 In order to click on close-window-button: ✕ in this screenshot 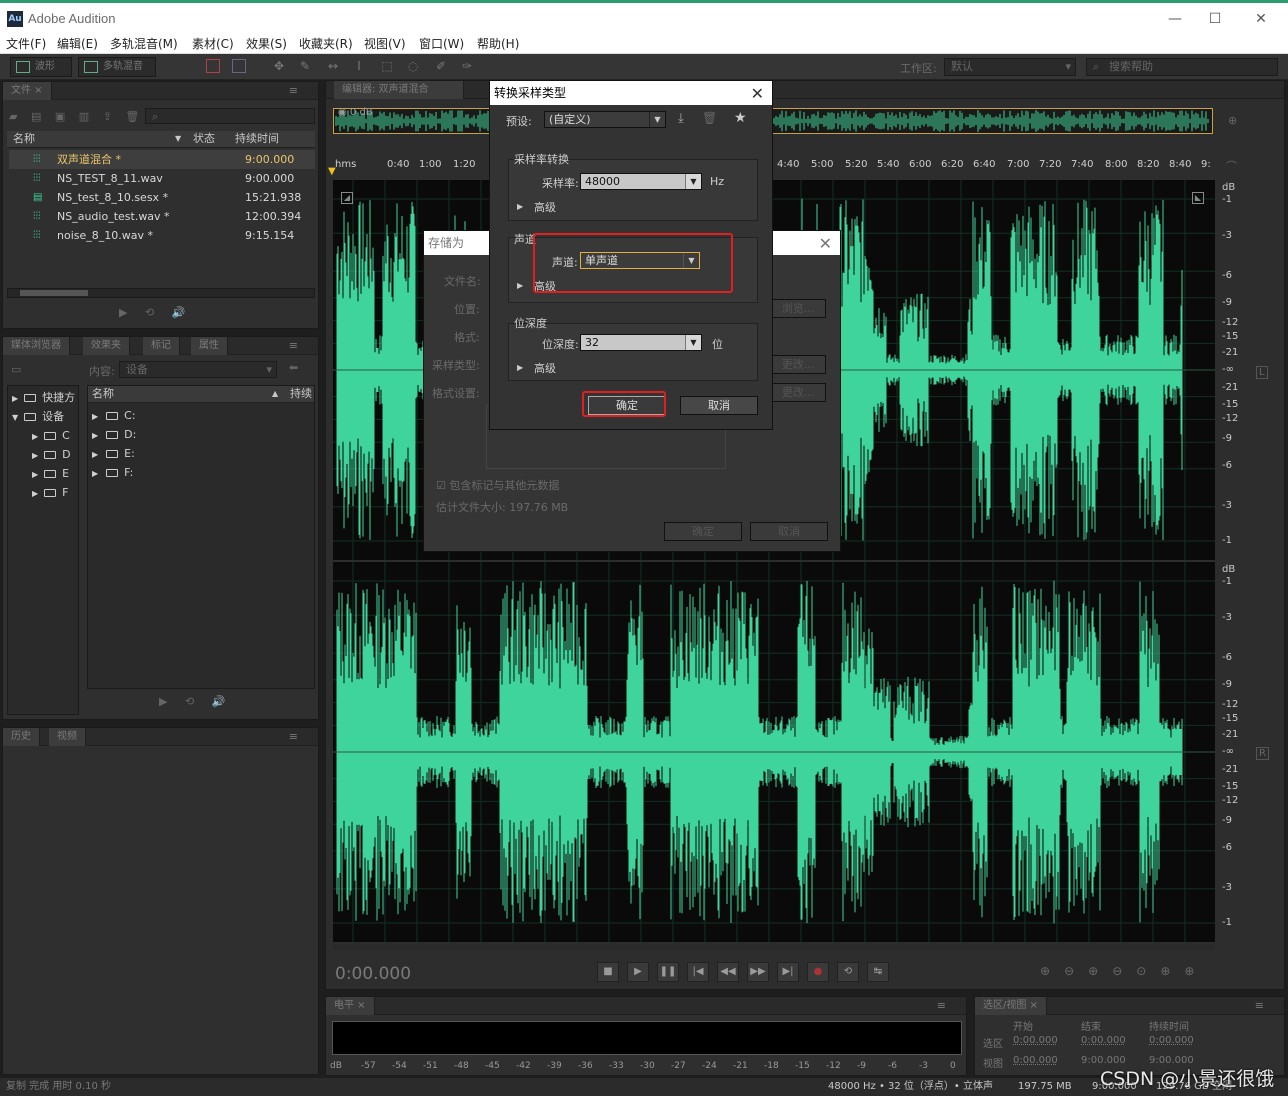, I will do `click(1261, 19)`.